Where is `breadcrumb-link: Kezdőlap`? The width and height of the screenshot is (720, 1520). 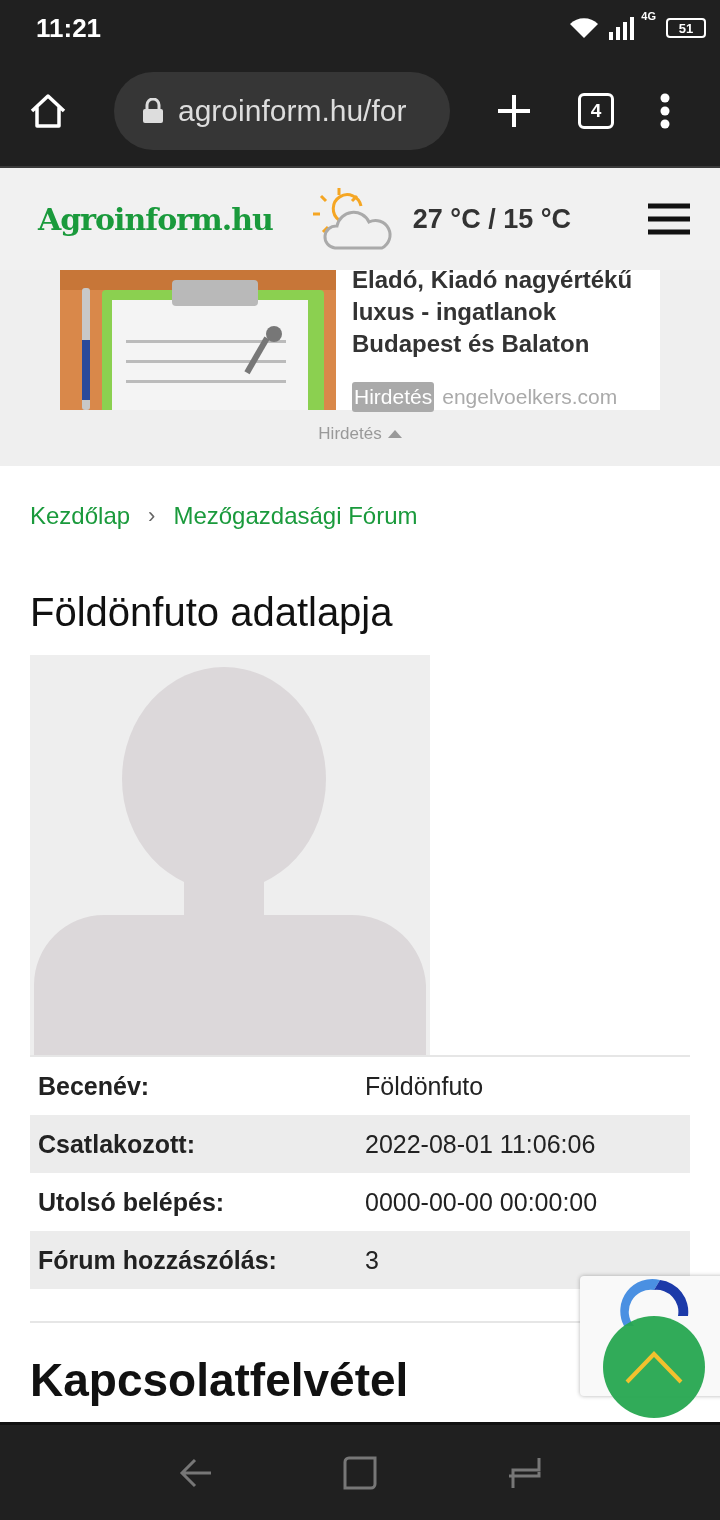 breadcrumb-link: Kezdőlap is located at coordinates (80, 516).